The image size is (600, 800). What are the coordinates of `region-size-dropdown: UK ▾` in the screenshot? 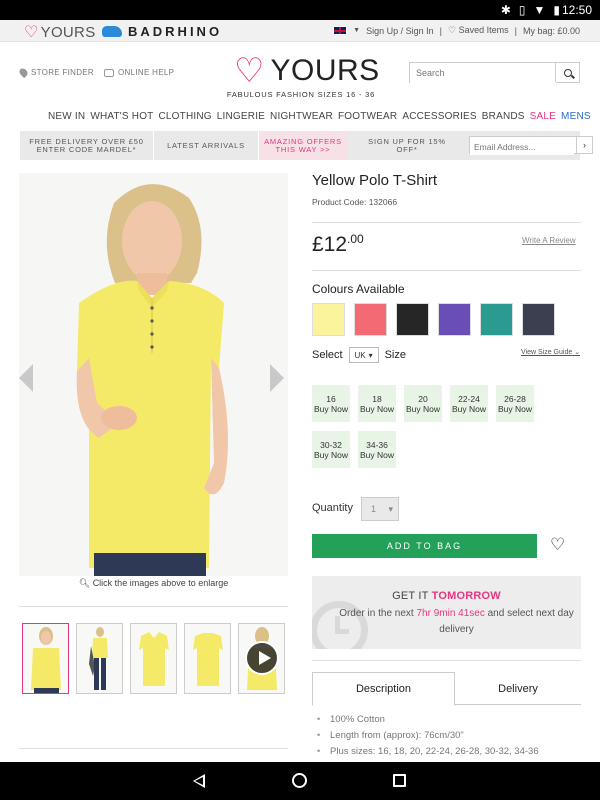 It's located at (363, 355).